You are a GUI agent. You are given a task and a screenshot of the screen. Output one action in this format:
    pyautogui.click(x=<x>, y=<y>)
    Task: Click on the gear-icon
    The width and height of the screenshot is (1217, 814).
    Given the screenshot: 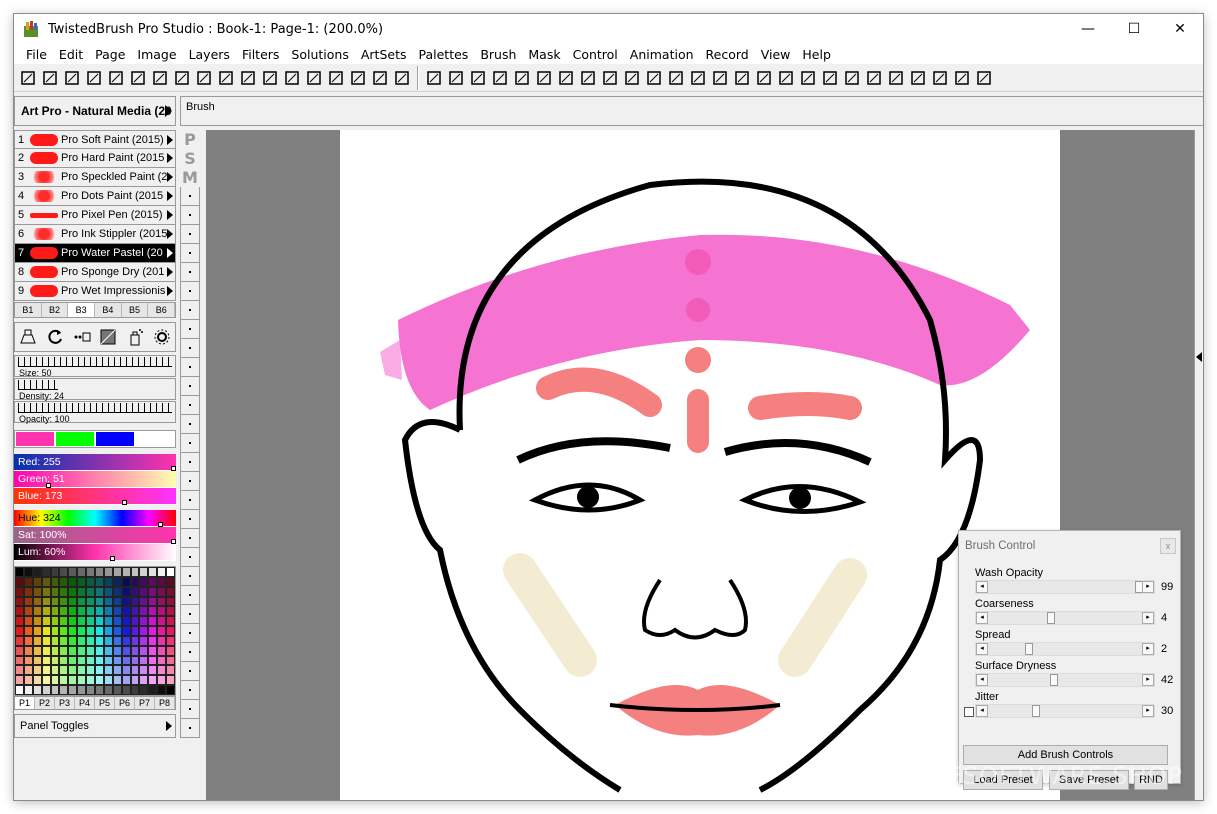 What is the action you would take?
    pyautogui.click(x=162, y=337)
    